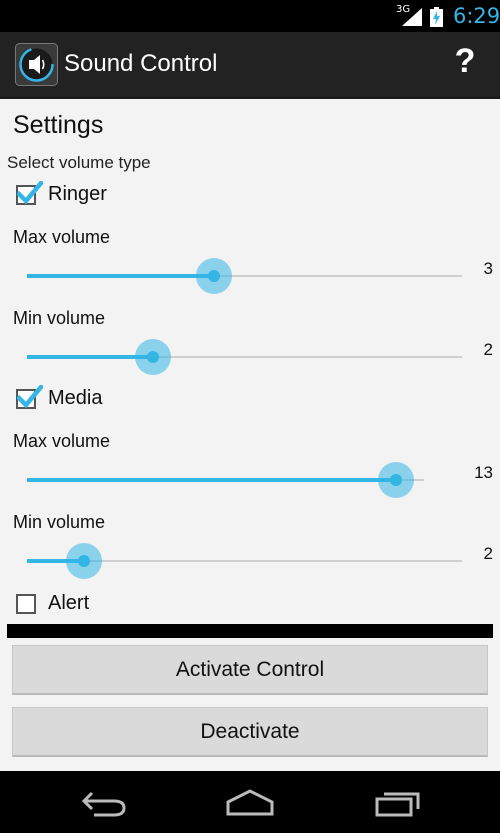 Image resolution: width=500 pixels, height=833 pixels. Describe the element at coordinates (436, 17) in the screenshot. I see `battery-charging-icon` at that location.